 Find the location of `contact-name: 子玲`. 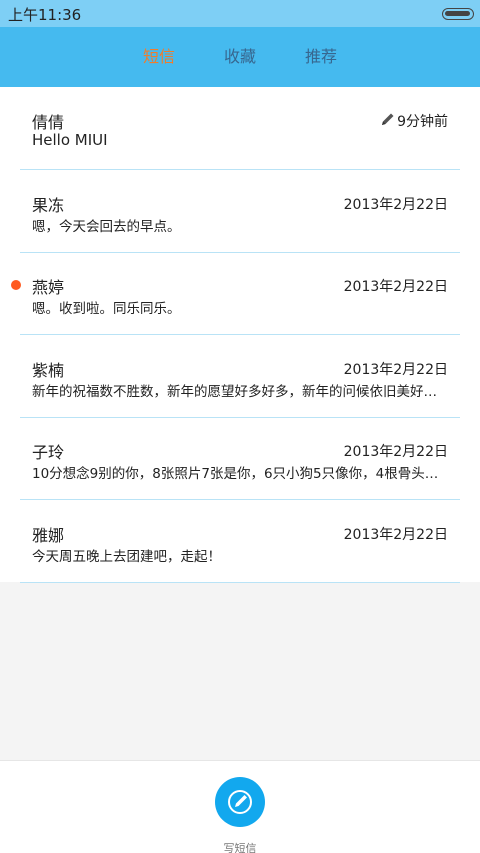

contact-name: 子玲 is located at coordinates (48, 452).